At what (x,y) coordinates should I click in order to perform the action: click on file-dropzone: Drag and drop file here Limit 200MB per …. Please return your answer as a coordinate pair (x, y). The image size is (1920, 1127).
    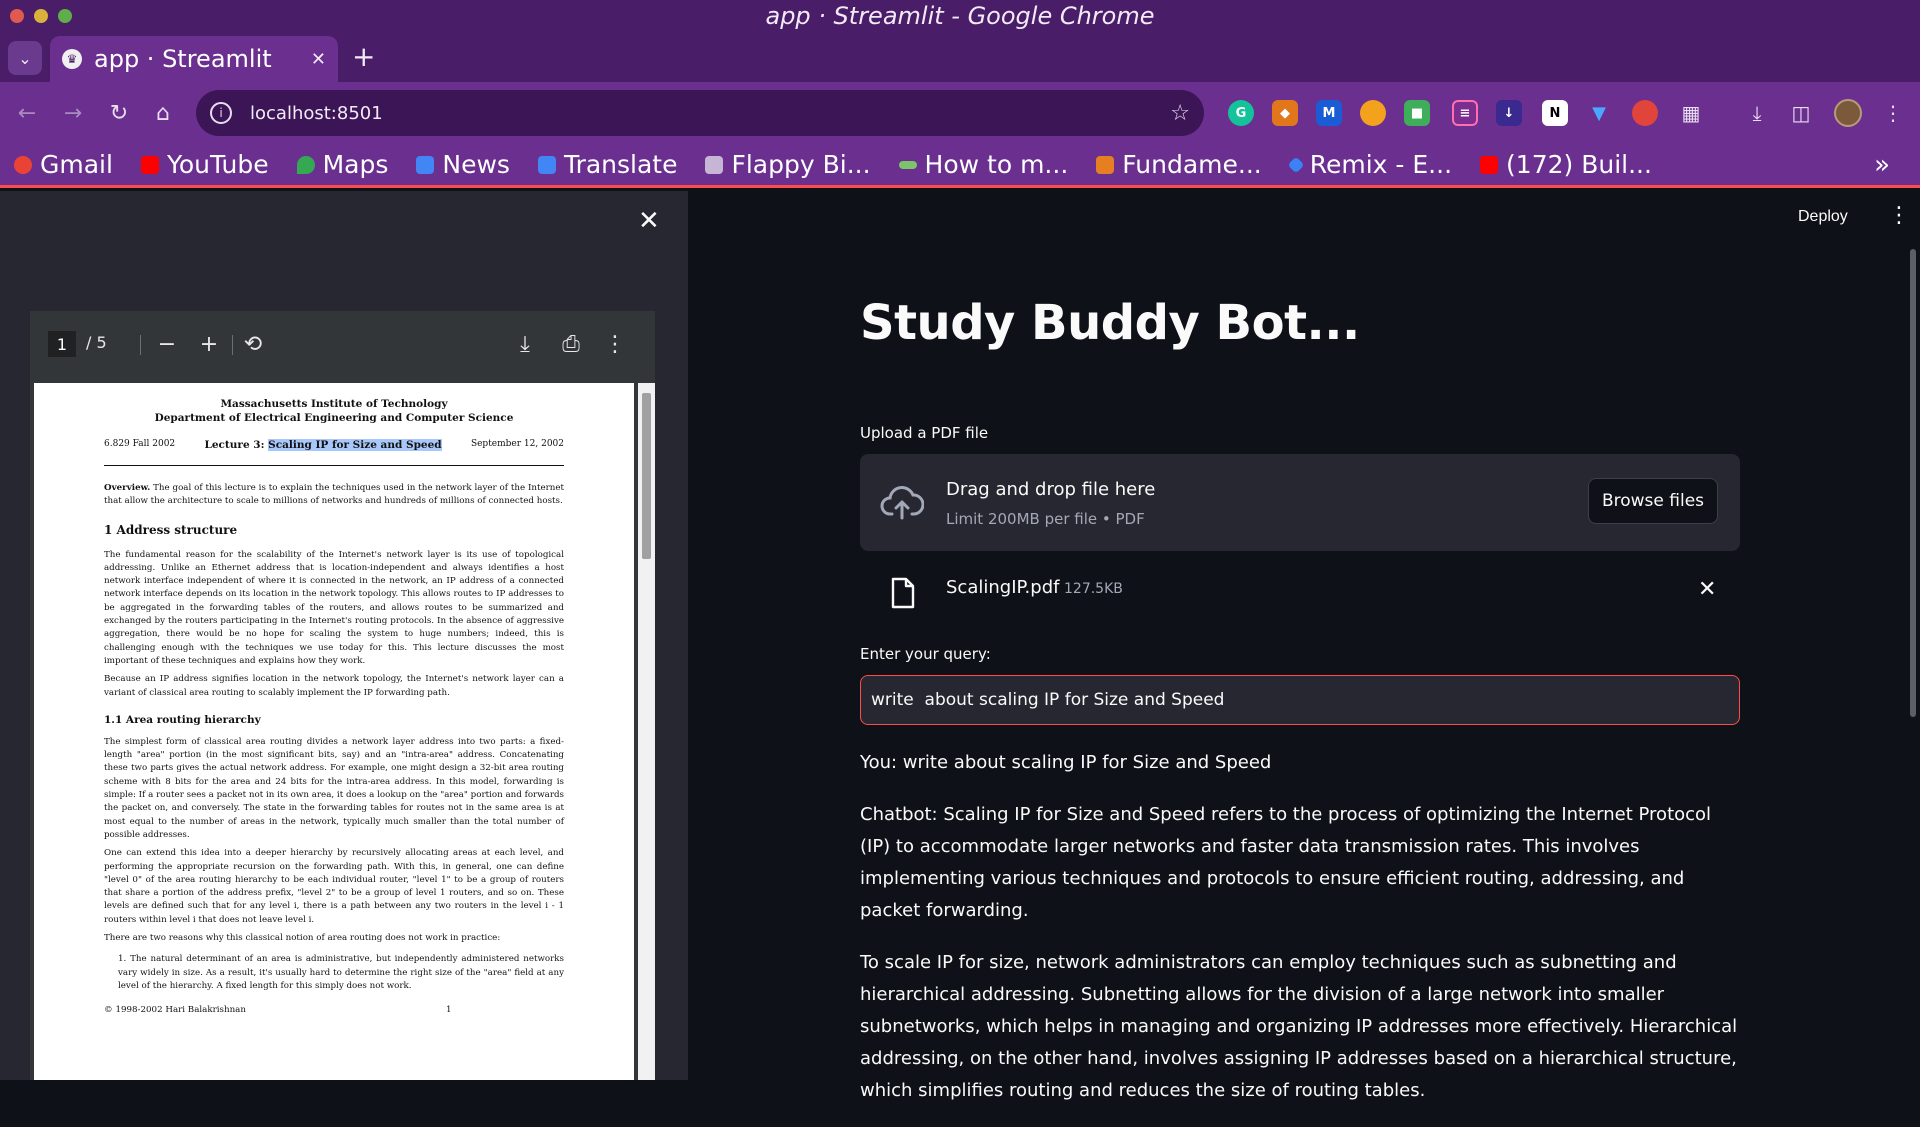
    Looking at the image, I should click on (1300, 502).